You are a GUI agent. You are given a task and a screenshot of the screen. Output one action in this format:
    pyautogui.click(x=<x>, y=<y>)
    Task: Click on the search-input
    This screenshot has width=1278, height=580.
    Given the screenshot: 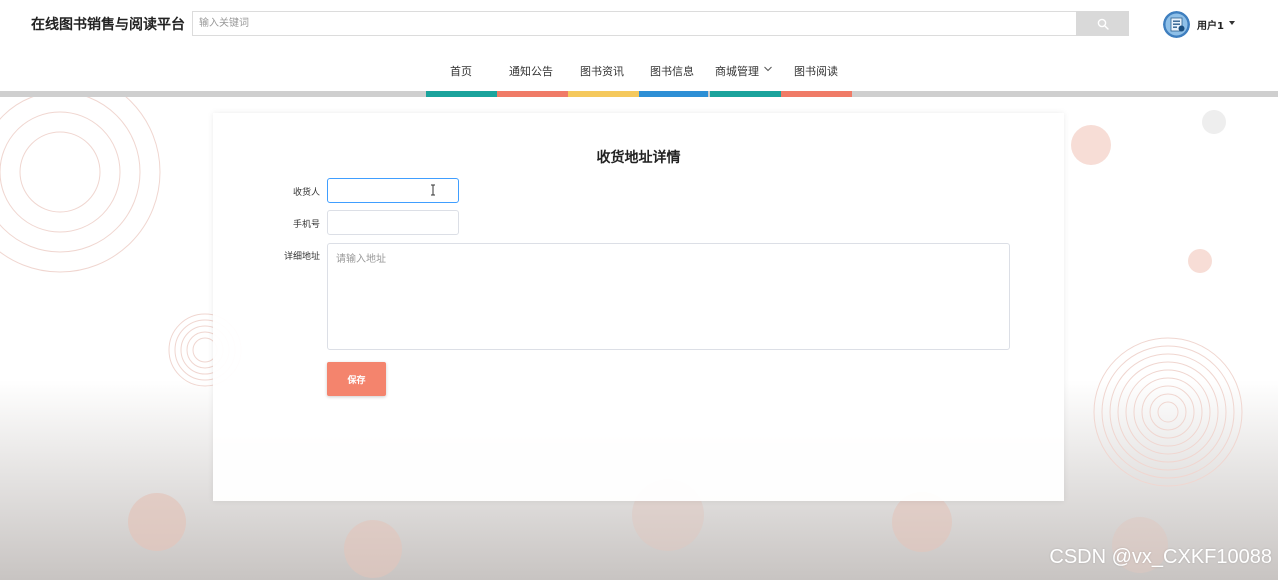 What is the action you would take?
    pyautogui.click(x=634, y=23)
    